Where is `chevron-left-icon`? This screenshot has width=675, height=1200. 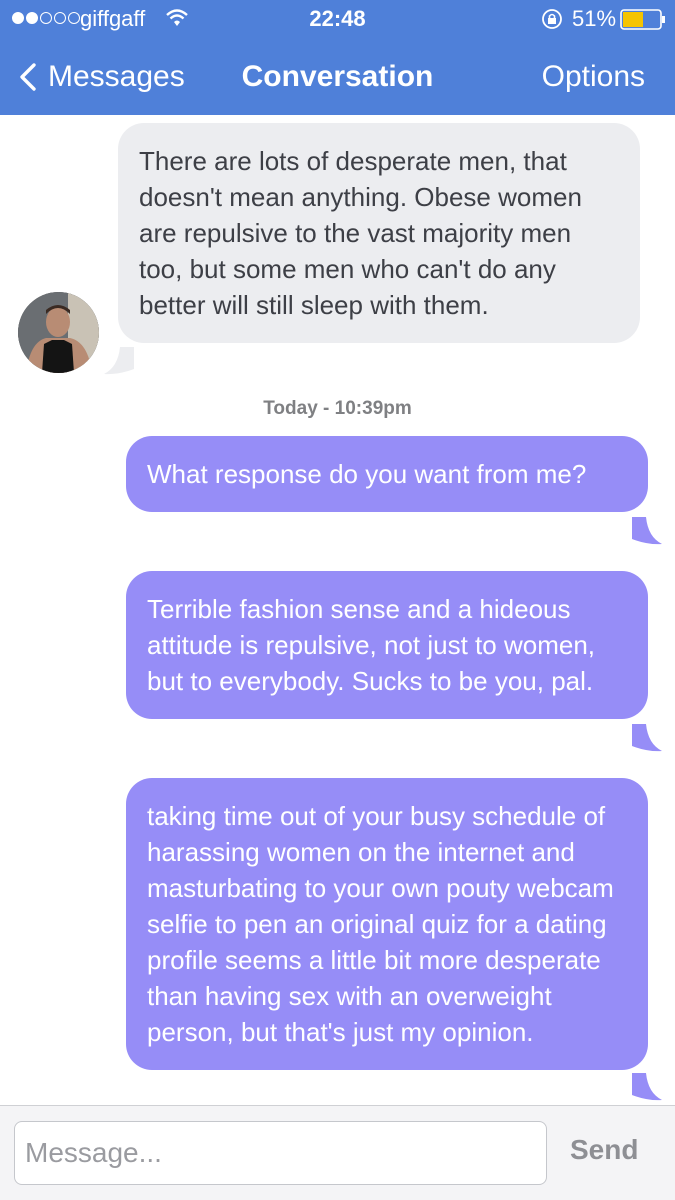
chevron-left-icon is located at coordinates (28, 77).